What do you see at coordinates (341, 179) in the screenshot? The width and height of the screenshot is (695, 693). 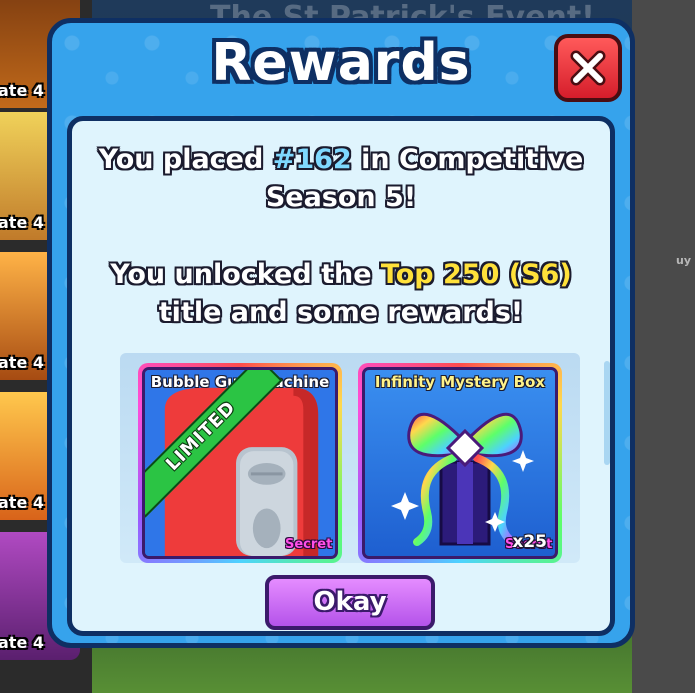 I see `placement-message: You placed #162 in Competitive Season 5!` at bounding box center [341, 179].